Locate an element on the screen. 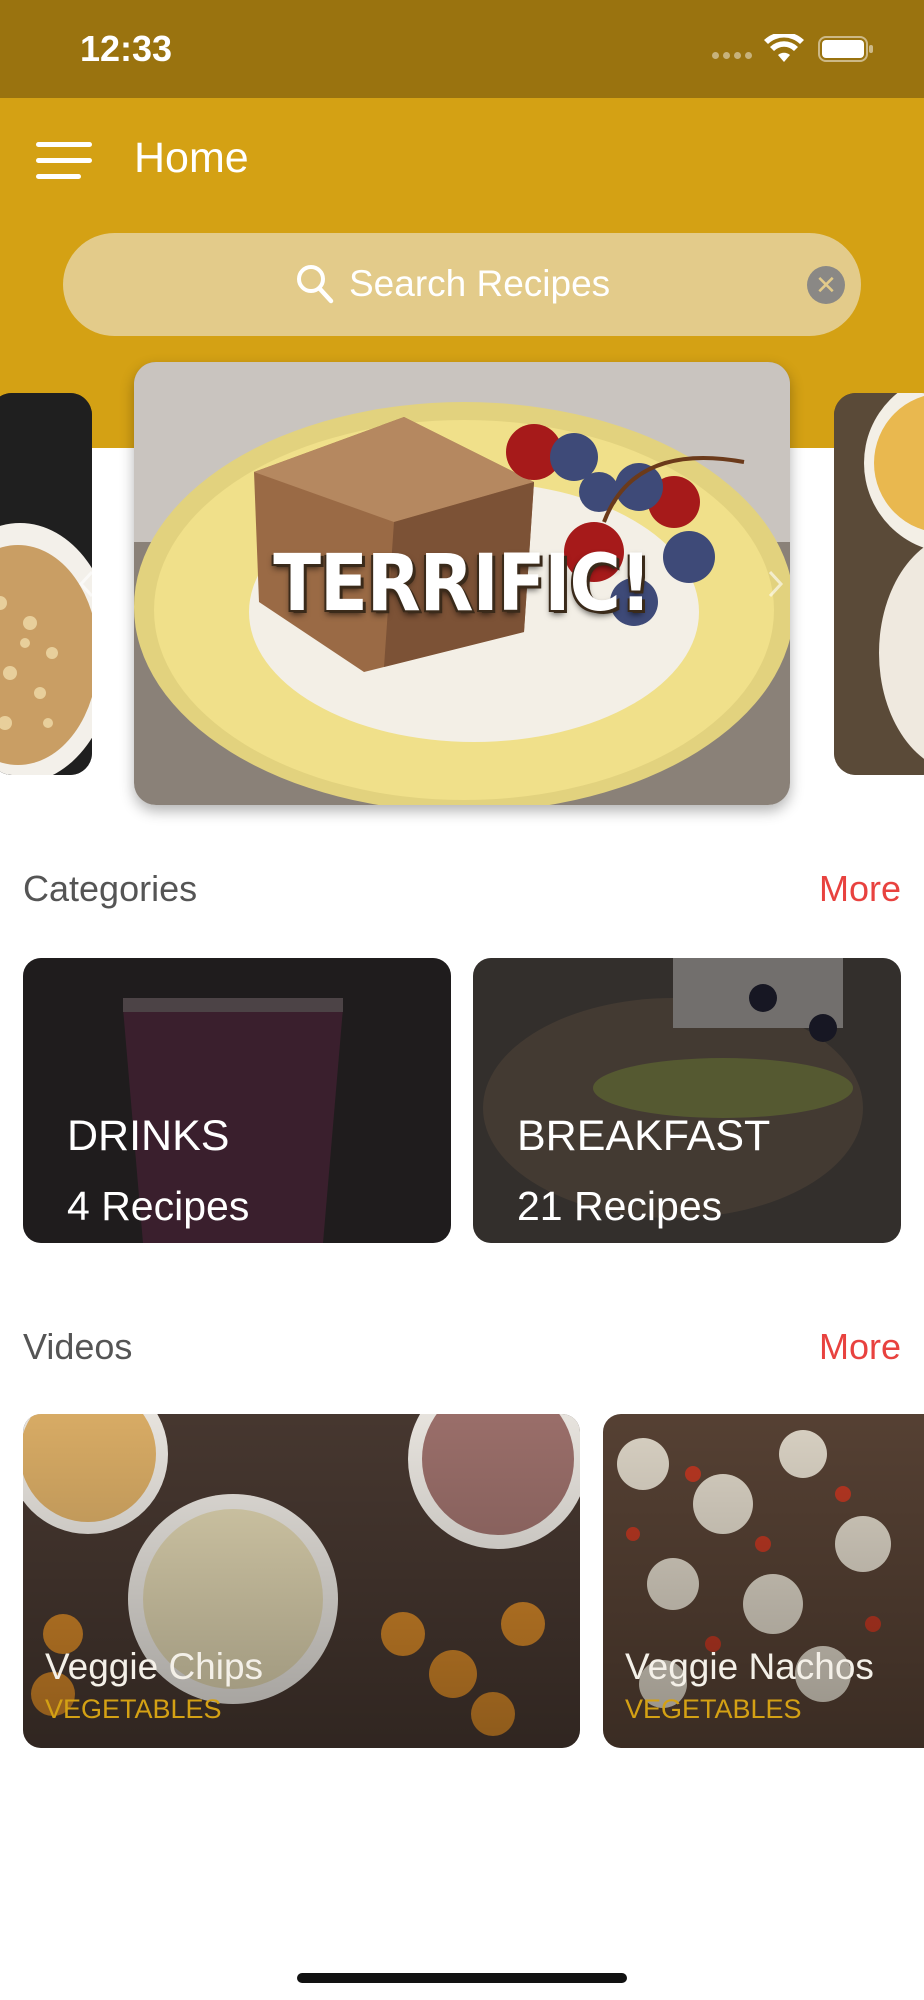 The height and width of the screenshot is (2000, 924). carousel-card-next is located at coordinates (879, 584).